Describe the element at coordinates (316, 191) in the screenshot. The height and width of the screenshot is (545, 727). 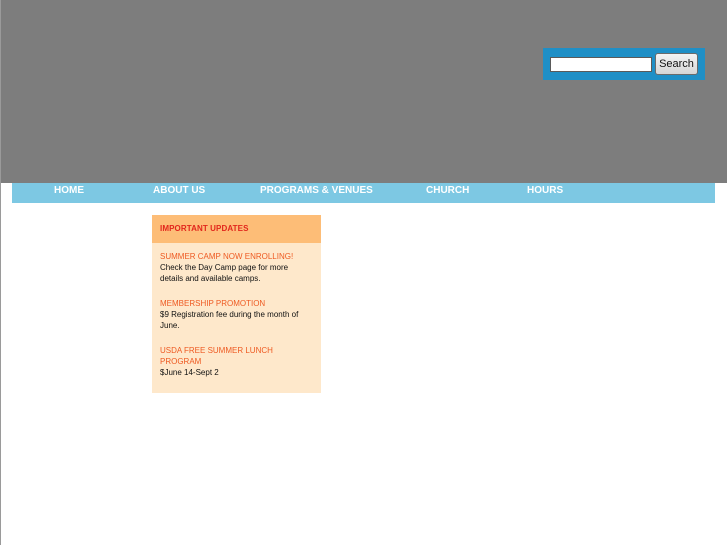
I see `nav-item-programs-venues: PROGRAMS & VENUES` at that location.